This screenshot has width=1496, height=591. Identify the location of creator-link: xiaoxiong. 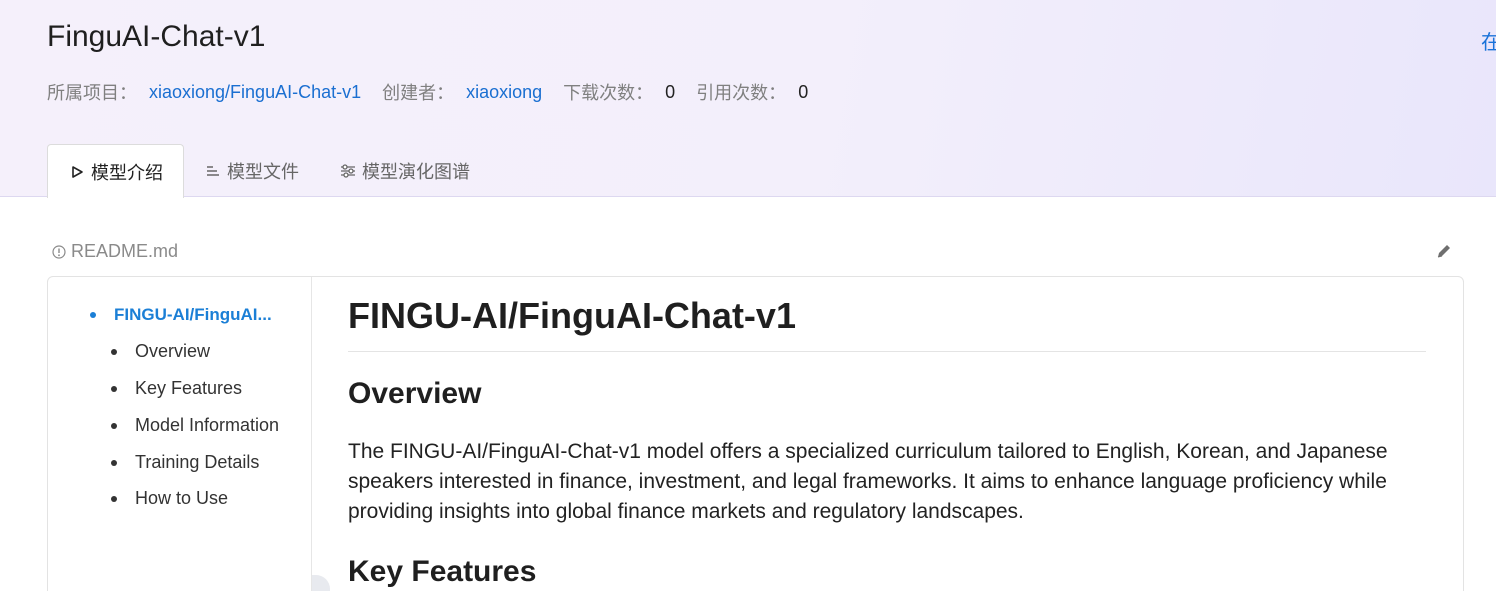
(504, 92).